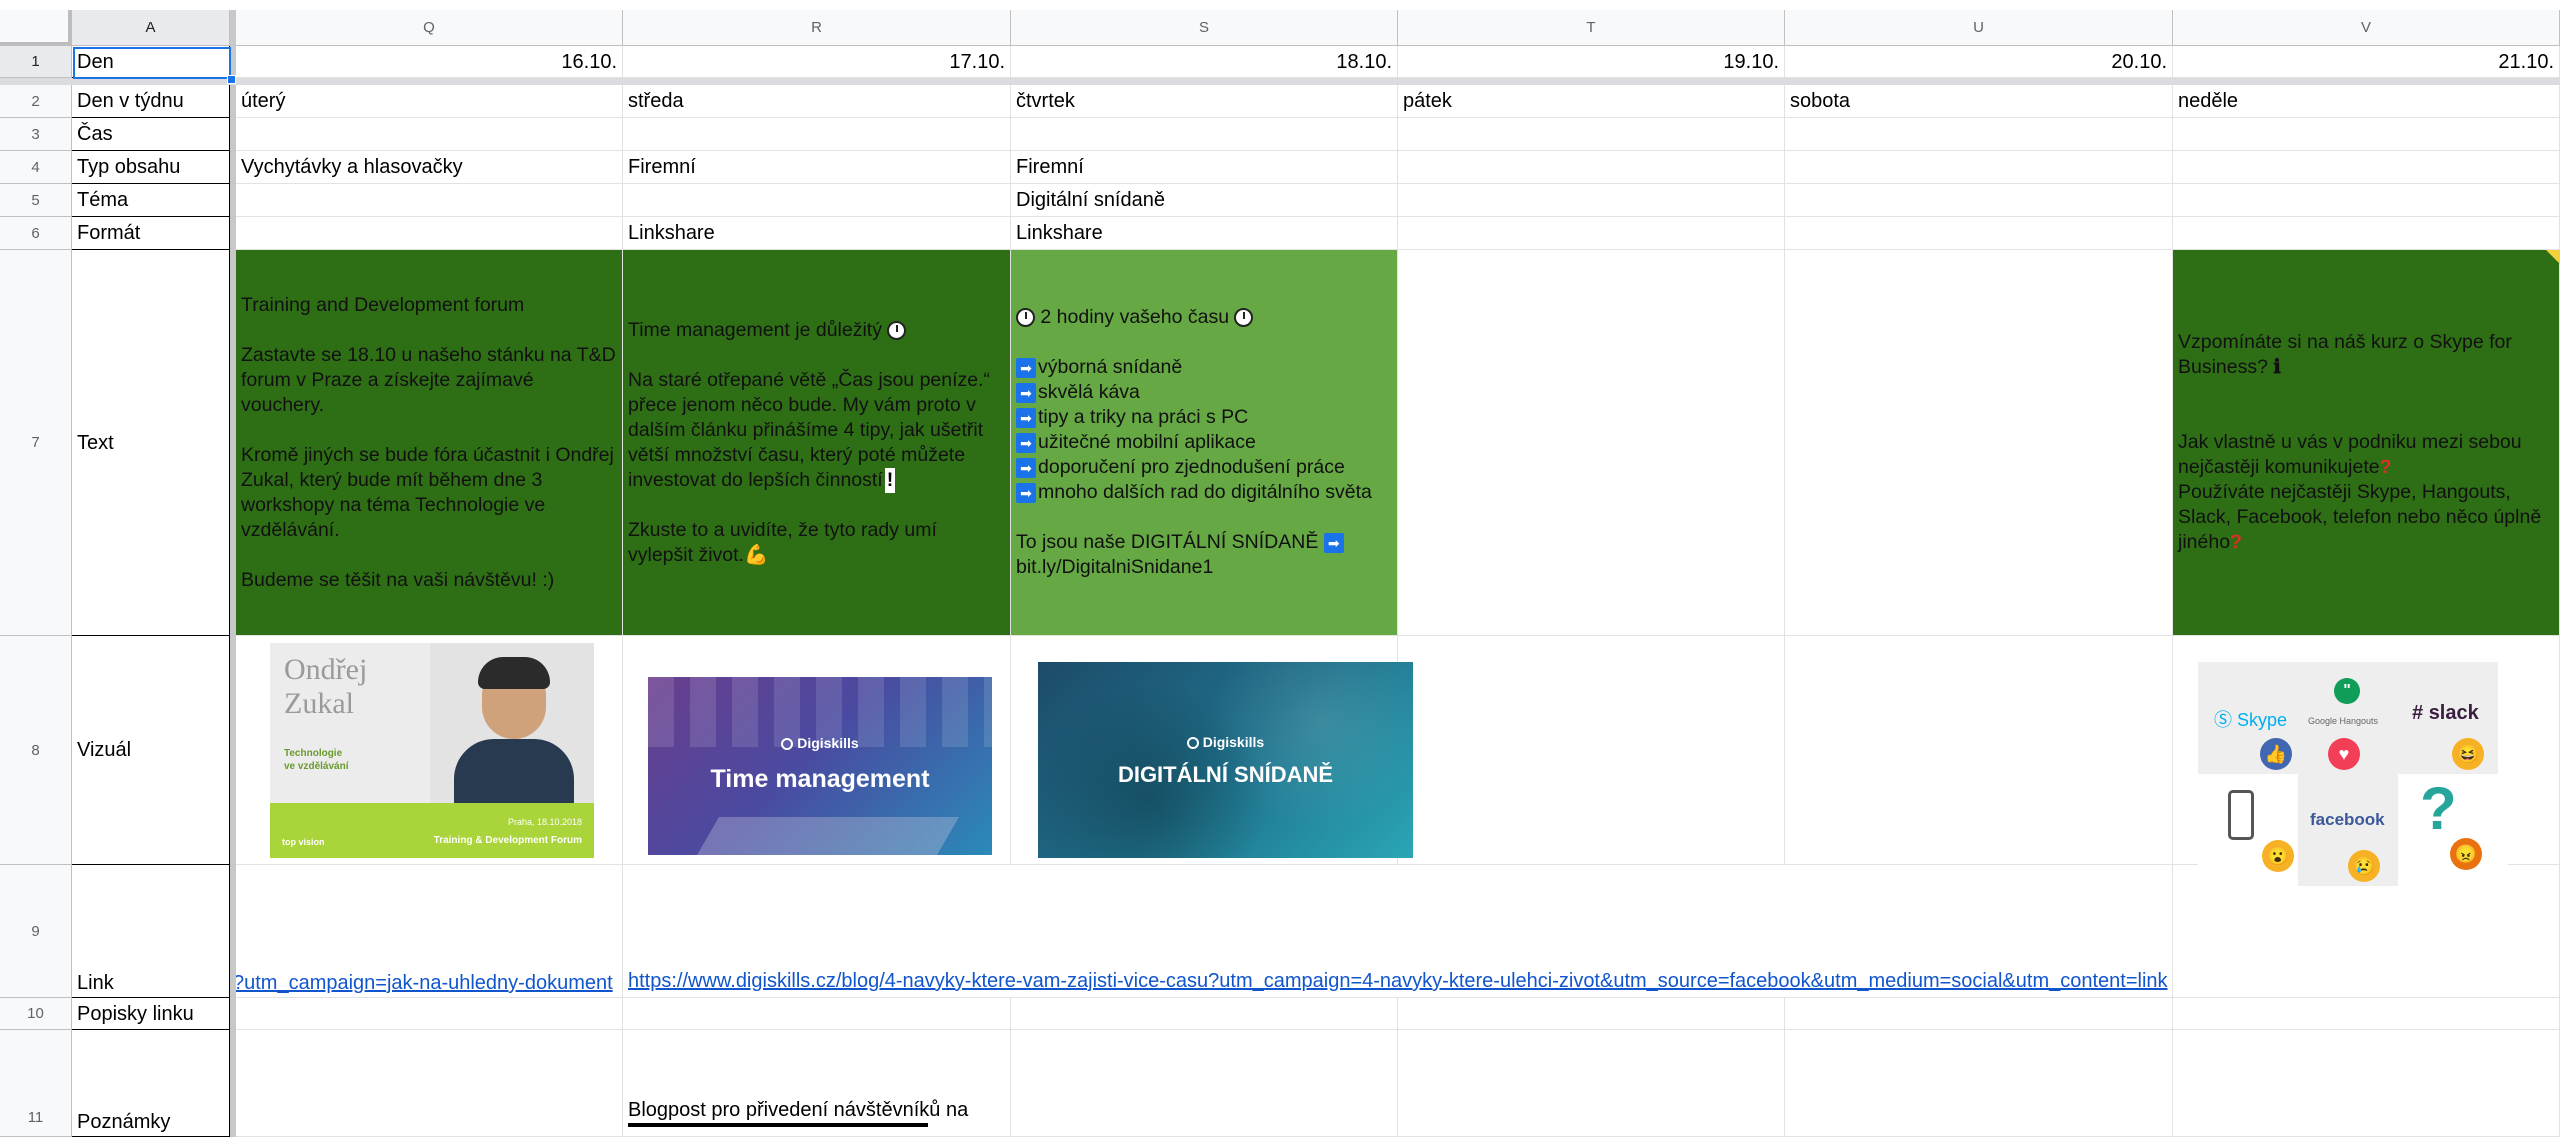 The height and width of the screenshot is (1137, 2560). I want to click on cell-q2: úterý, so click(429, 101).